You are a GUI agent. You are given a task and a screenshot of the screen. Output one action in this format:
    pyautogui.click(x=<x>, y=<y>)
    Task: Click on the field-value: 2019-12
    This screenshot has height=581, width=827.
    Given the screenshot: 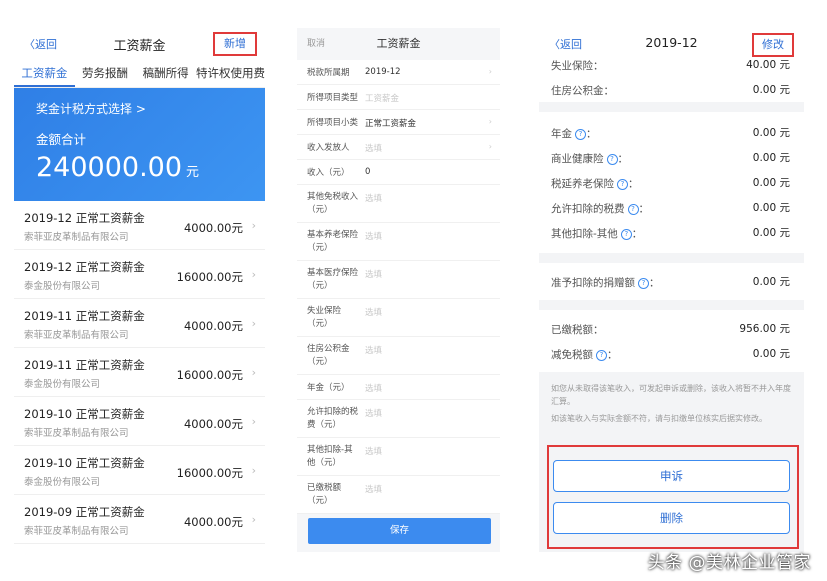 What is the action you would take?
    pyautogui.click(x=381, y=72)
    